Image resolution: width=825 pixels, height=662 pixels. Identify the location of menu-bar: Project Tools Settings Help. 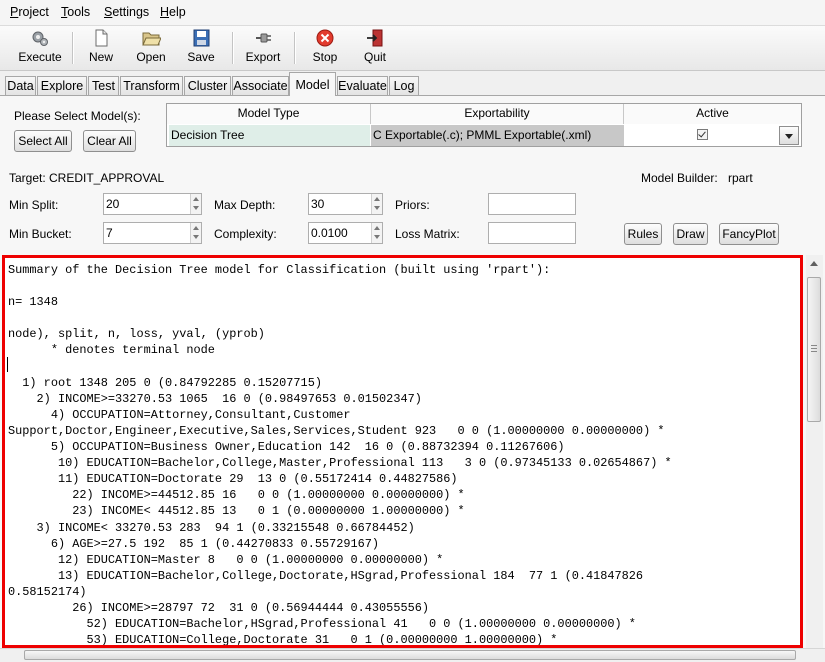
(412, 13).